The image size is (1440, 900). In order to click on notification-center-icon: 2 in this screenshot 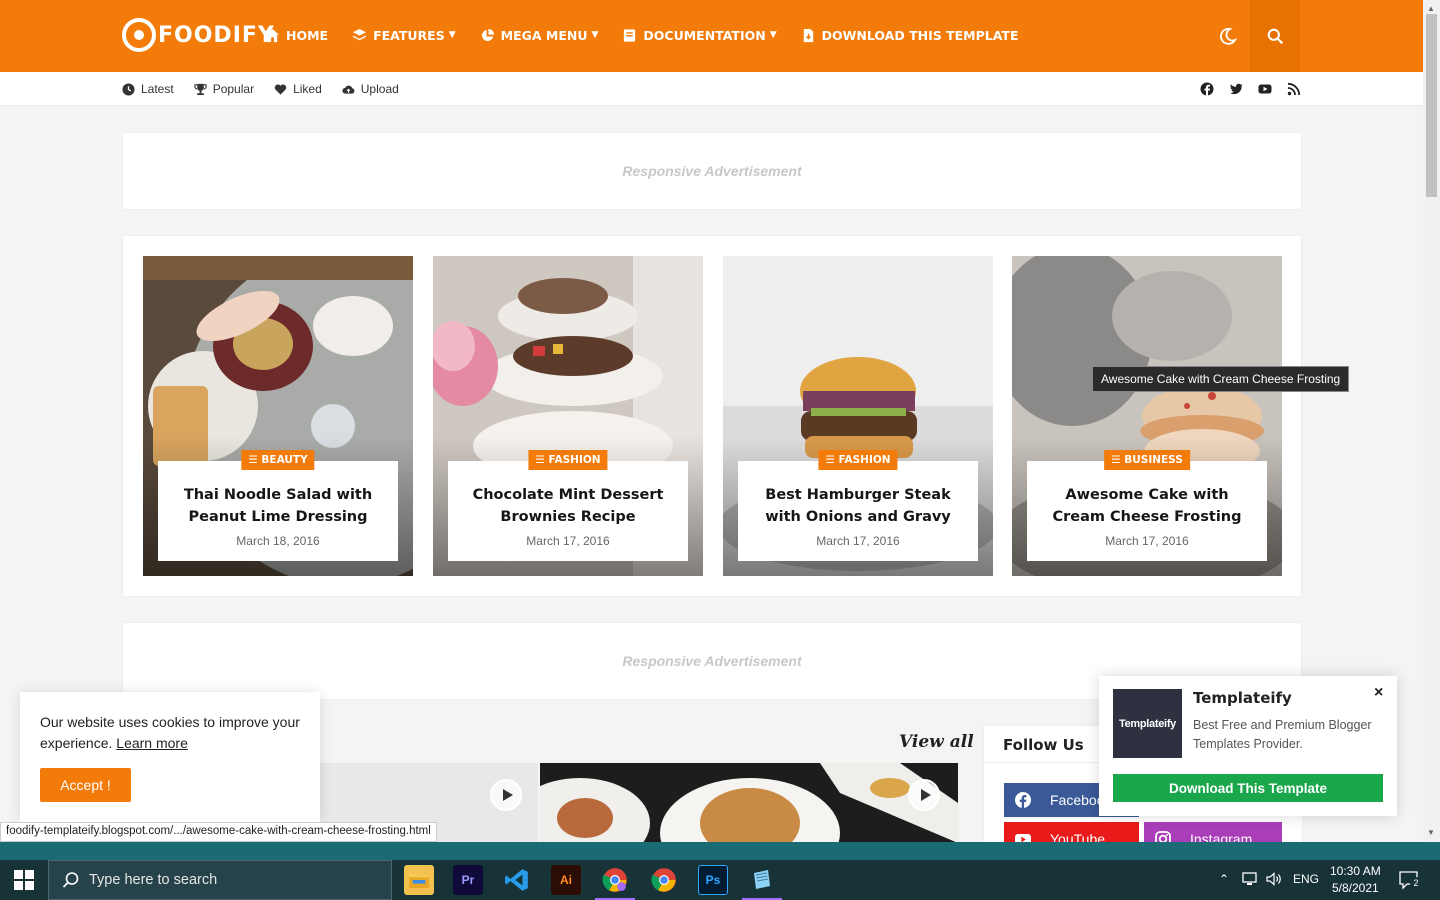, I will do `click(1410, 880)`.